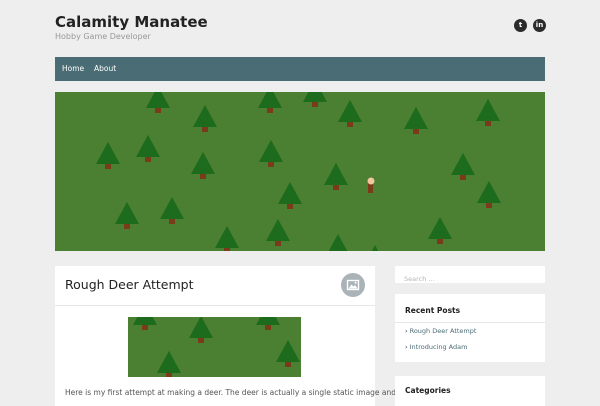 The height and width of the screenshot is (406, 600). I want to click on categories-widget: Categories, so click(470, 391).